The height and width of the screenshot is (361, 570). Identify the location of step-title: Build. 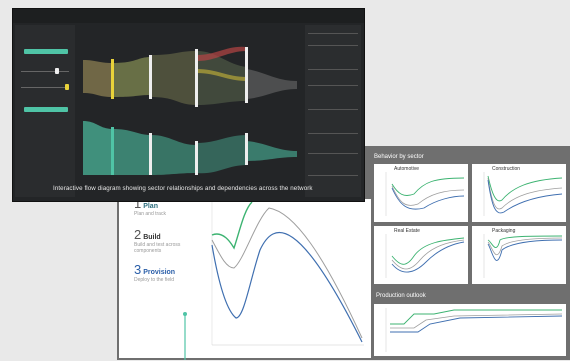
(152, 237).